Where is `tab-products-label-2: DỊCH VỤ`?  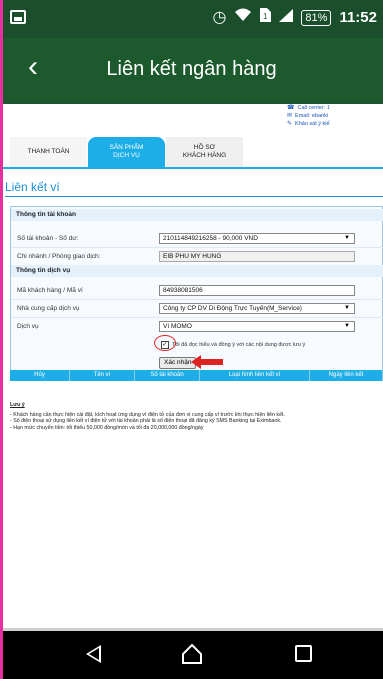 tab-products-label-2: DỊCH VỤ is located at coordinates (126, 155).